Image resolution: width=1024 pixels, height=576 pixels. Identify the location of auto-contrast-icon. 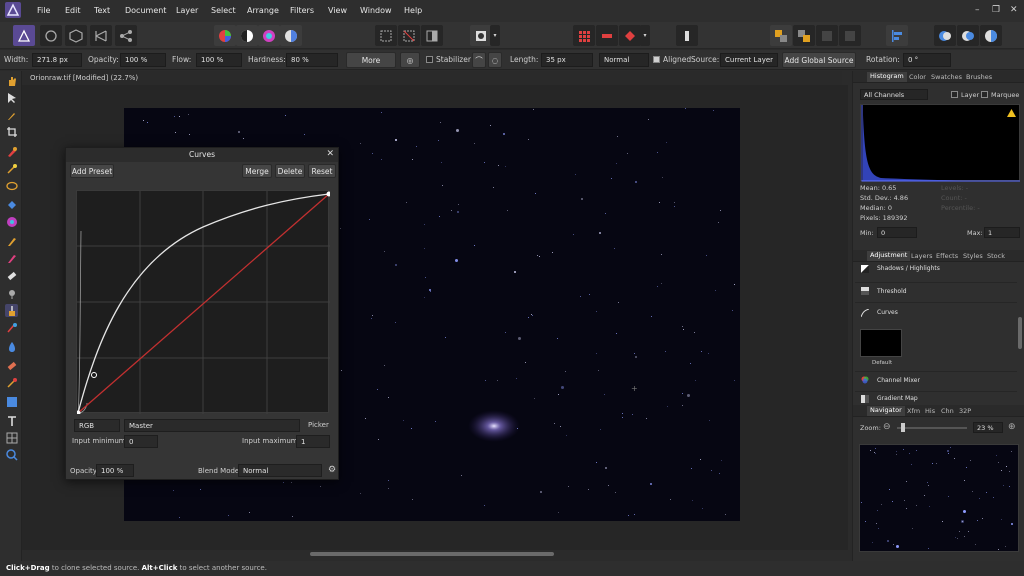
(247, 35).